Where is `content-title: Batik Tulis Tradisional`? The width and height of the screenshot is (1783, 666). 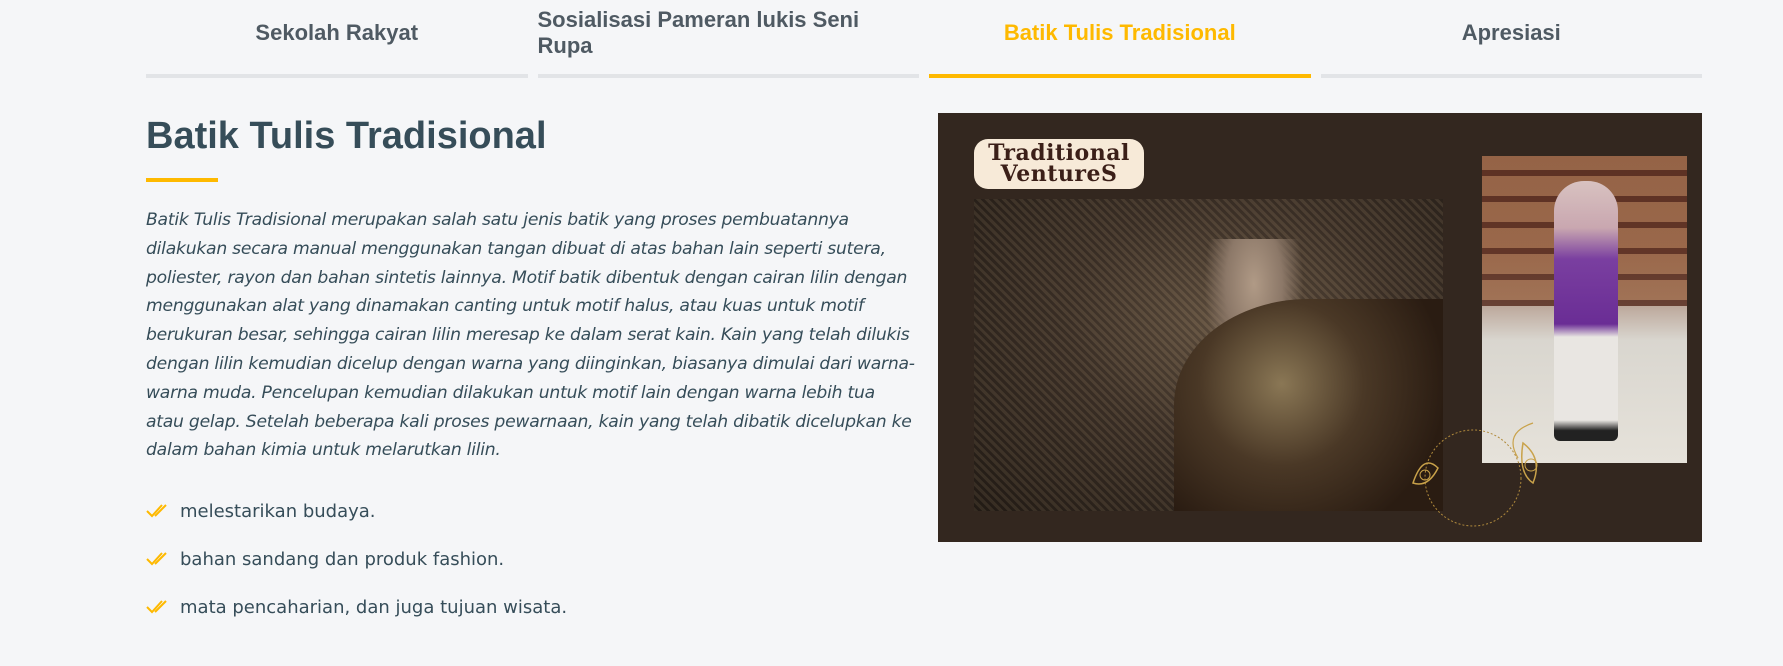 content-title: Batik Tulis Tradisional is located at coordinates (346, 136).